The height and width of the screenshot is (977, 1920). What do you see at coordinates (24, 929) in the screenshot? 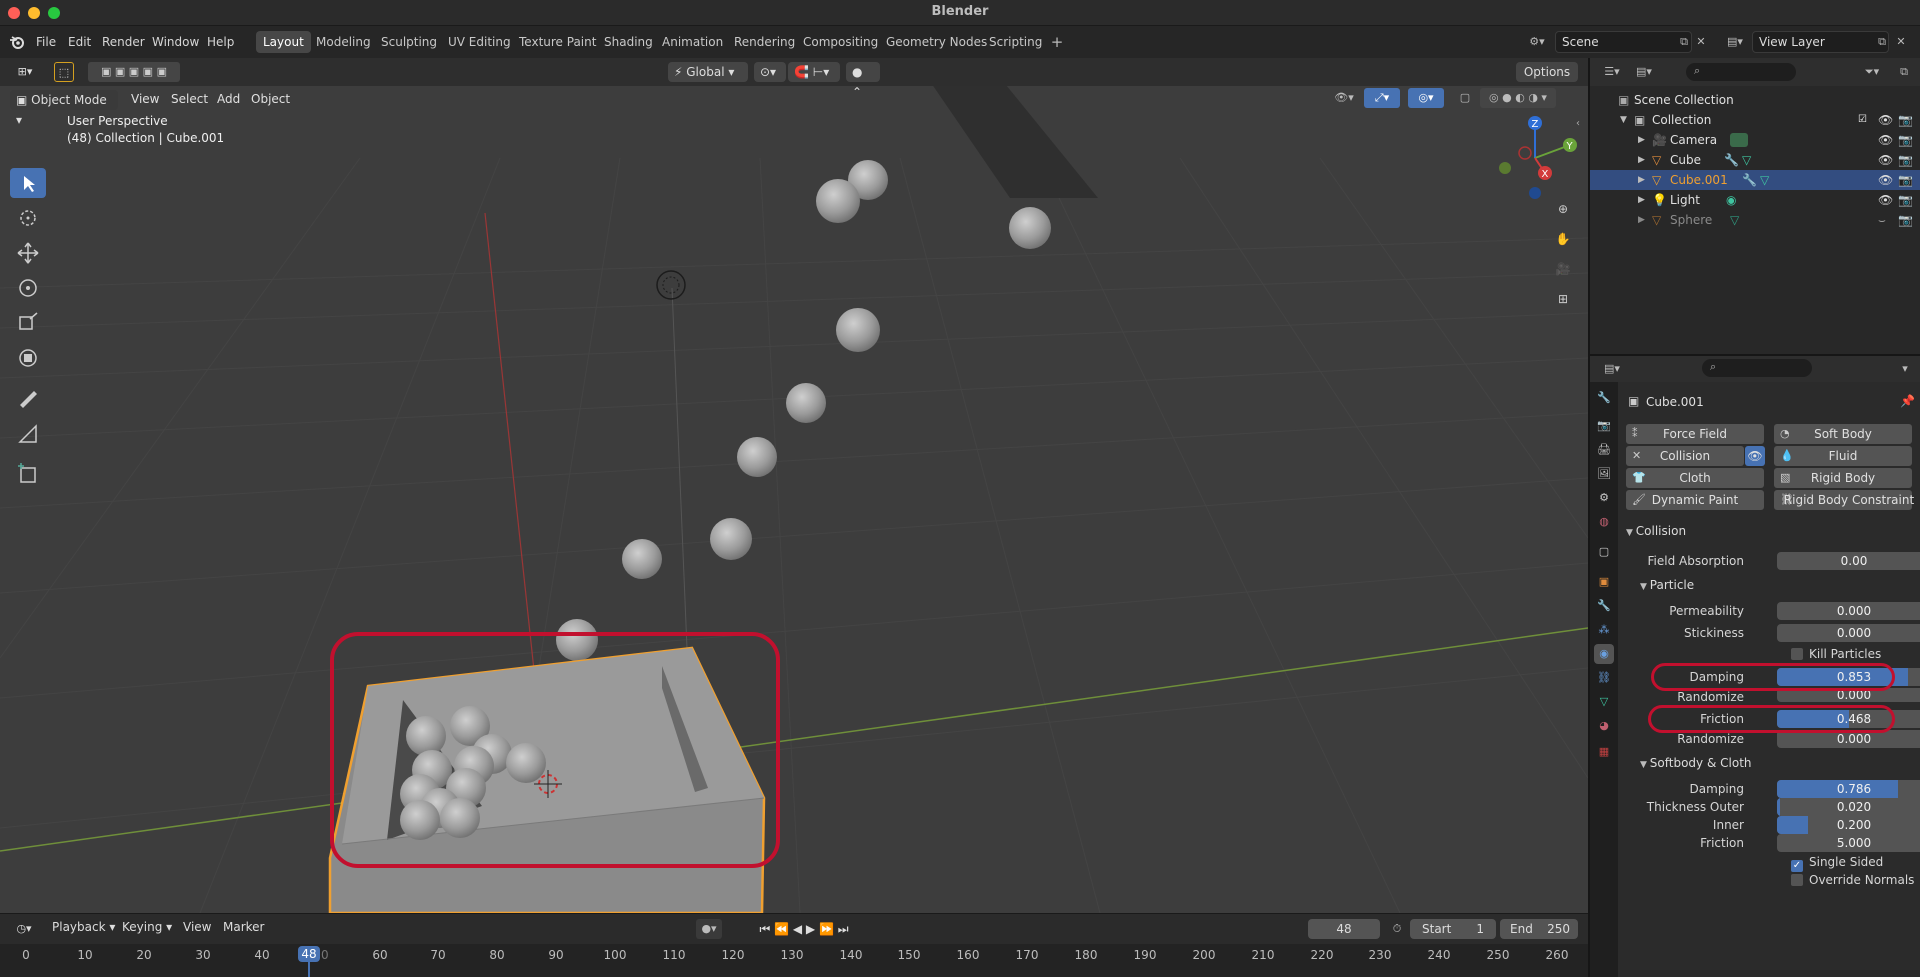
I see `timeline-editor-type-icon: ◷▾` at bounding box center [24, 929].